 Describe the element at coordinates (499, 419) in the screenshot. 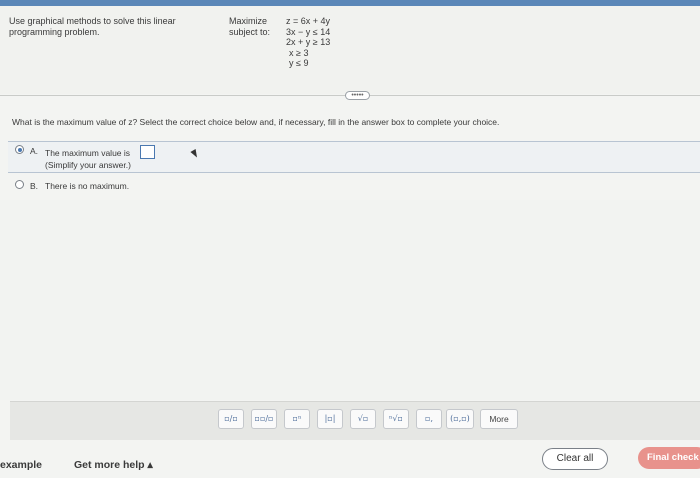

I see `more-button: More` at that location.